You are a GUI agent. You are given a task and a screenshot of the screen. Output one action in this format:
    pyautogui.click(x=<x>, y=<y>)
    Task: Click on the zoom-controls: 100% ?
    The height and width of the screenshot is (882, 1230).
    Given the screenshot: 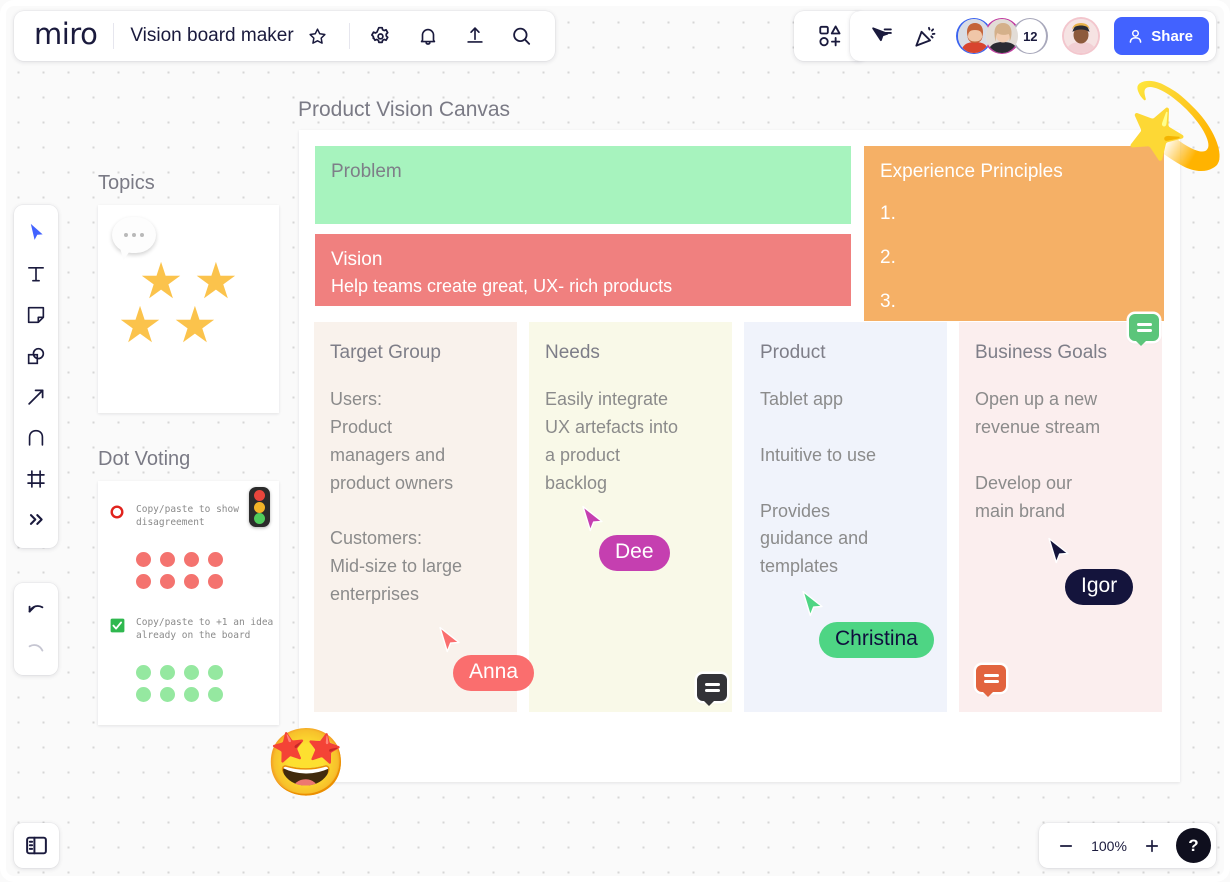 What is the action you would take?
    pyautogui.click(x=1127, y=845)
    